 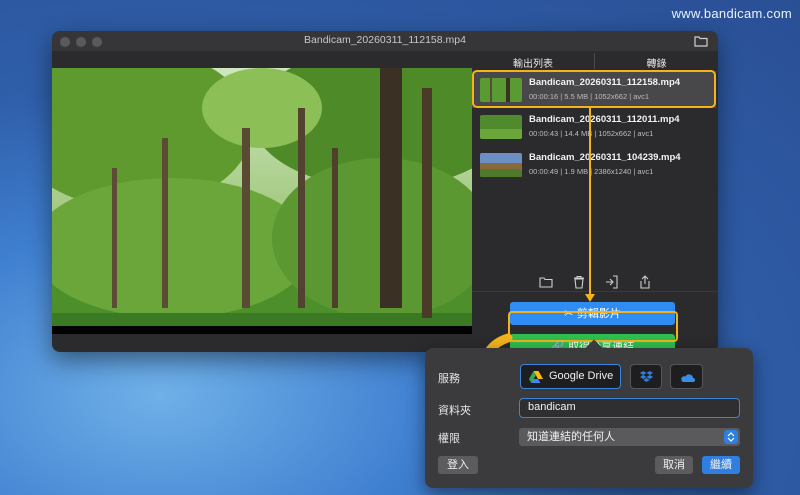 What do you see at coordinates (731, 13) in the screenshot?
I see `watermark: www.bandicam.com` at bounding box center [731, 13].